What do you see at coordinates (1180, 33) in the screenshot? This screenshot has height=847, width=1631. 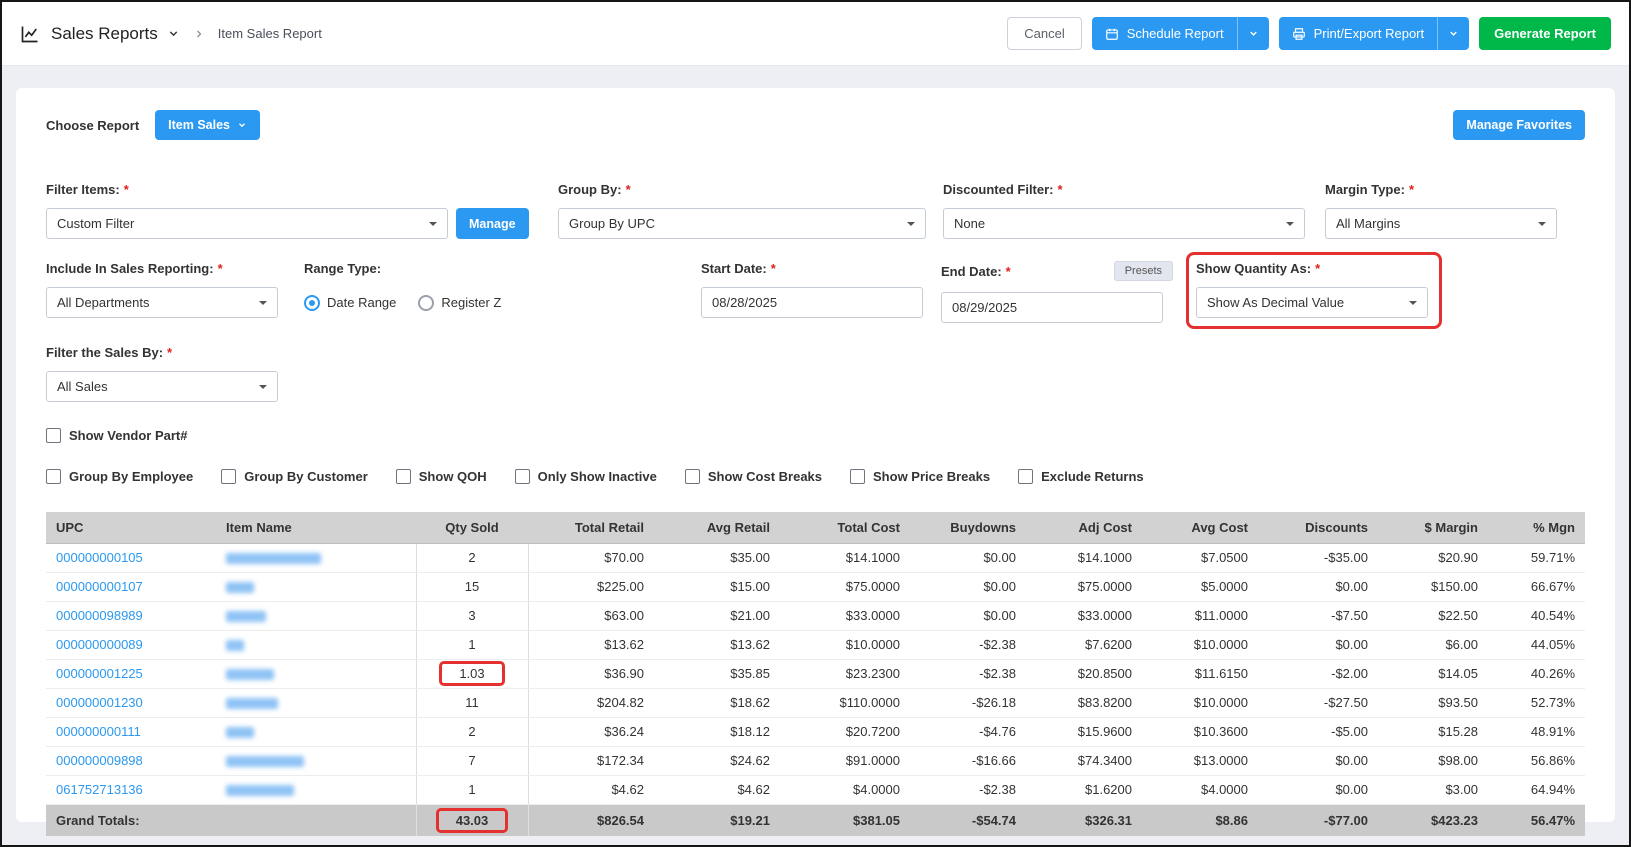 I see `schedule-report-button: Schedule Report` at bounding box center [1180, 33].